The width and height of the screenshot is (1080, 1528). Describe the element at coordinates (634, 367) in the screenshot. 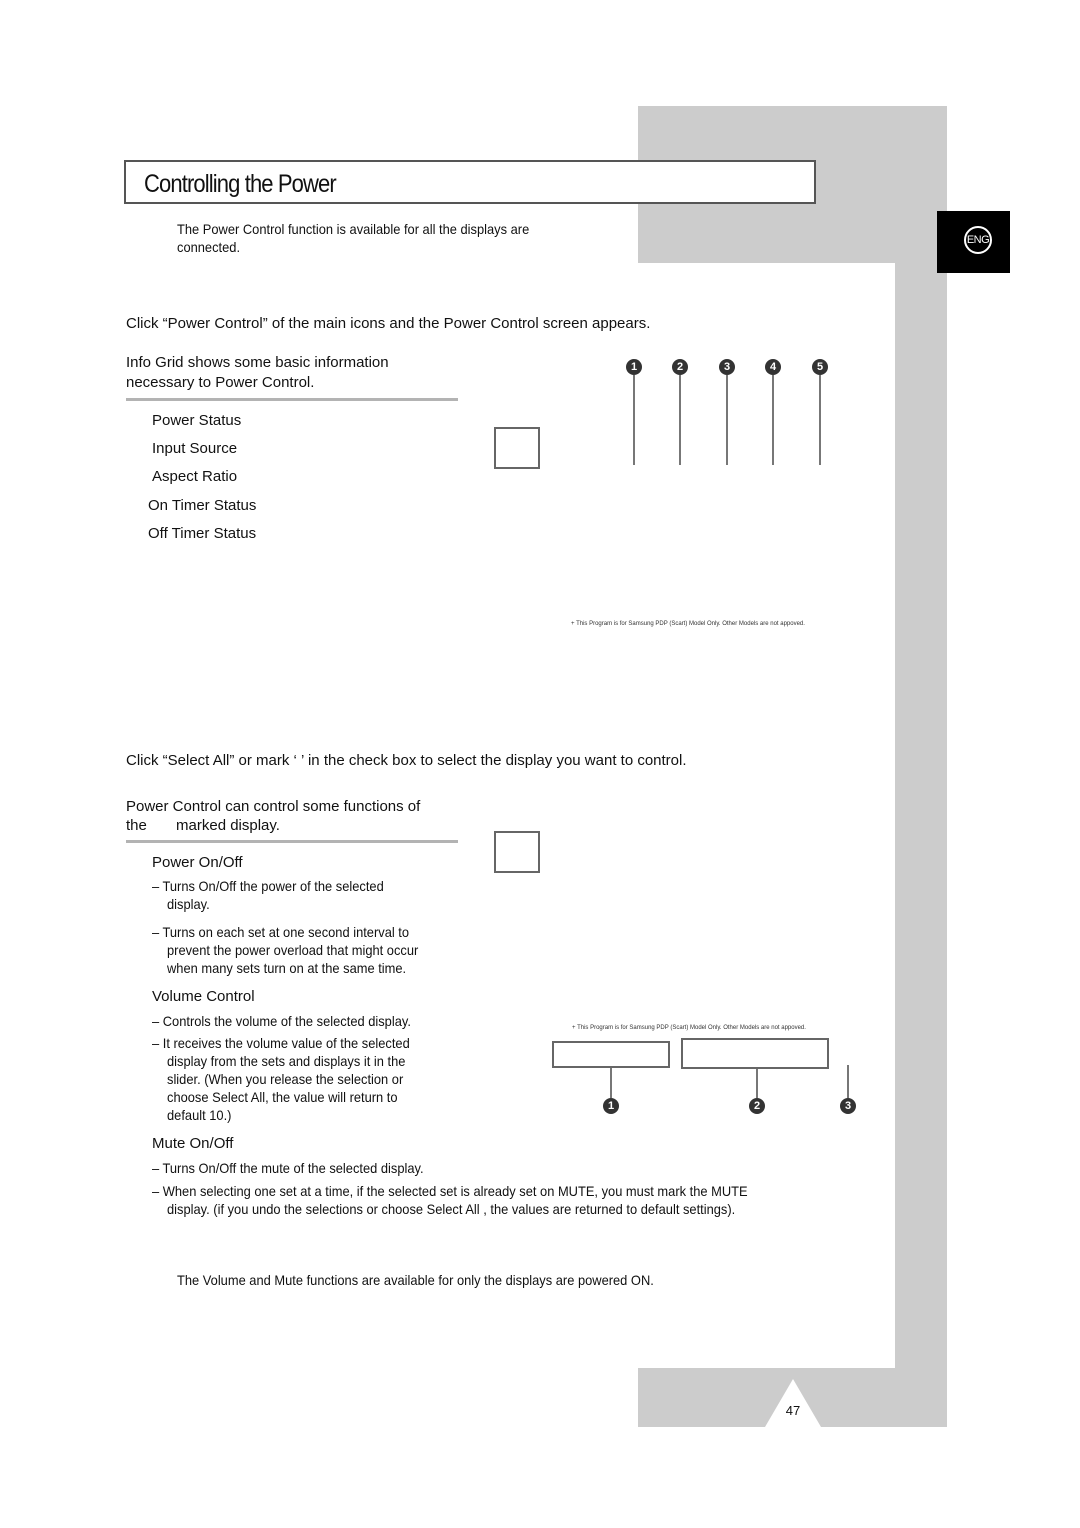

I see `callout-1: 1` at that location.